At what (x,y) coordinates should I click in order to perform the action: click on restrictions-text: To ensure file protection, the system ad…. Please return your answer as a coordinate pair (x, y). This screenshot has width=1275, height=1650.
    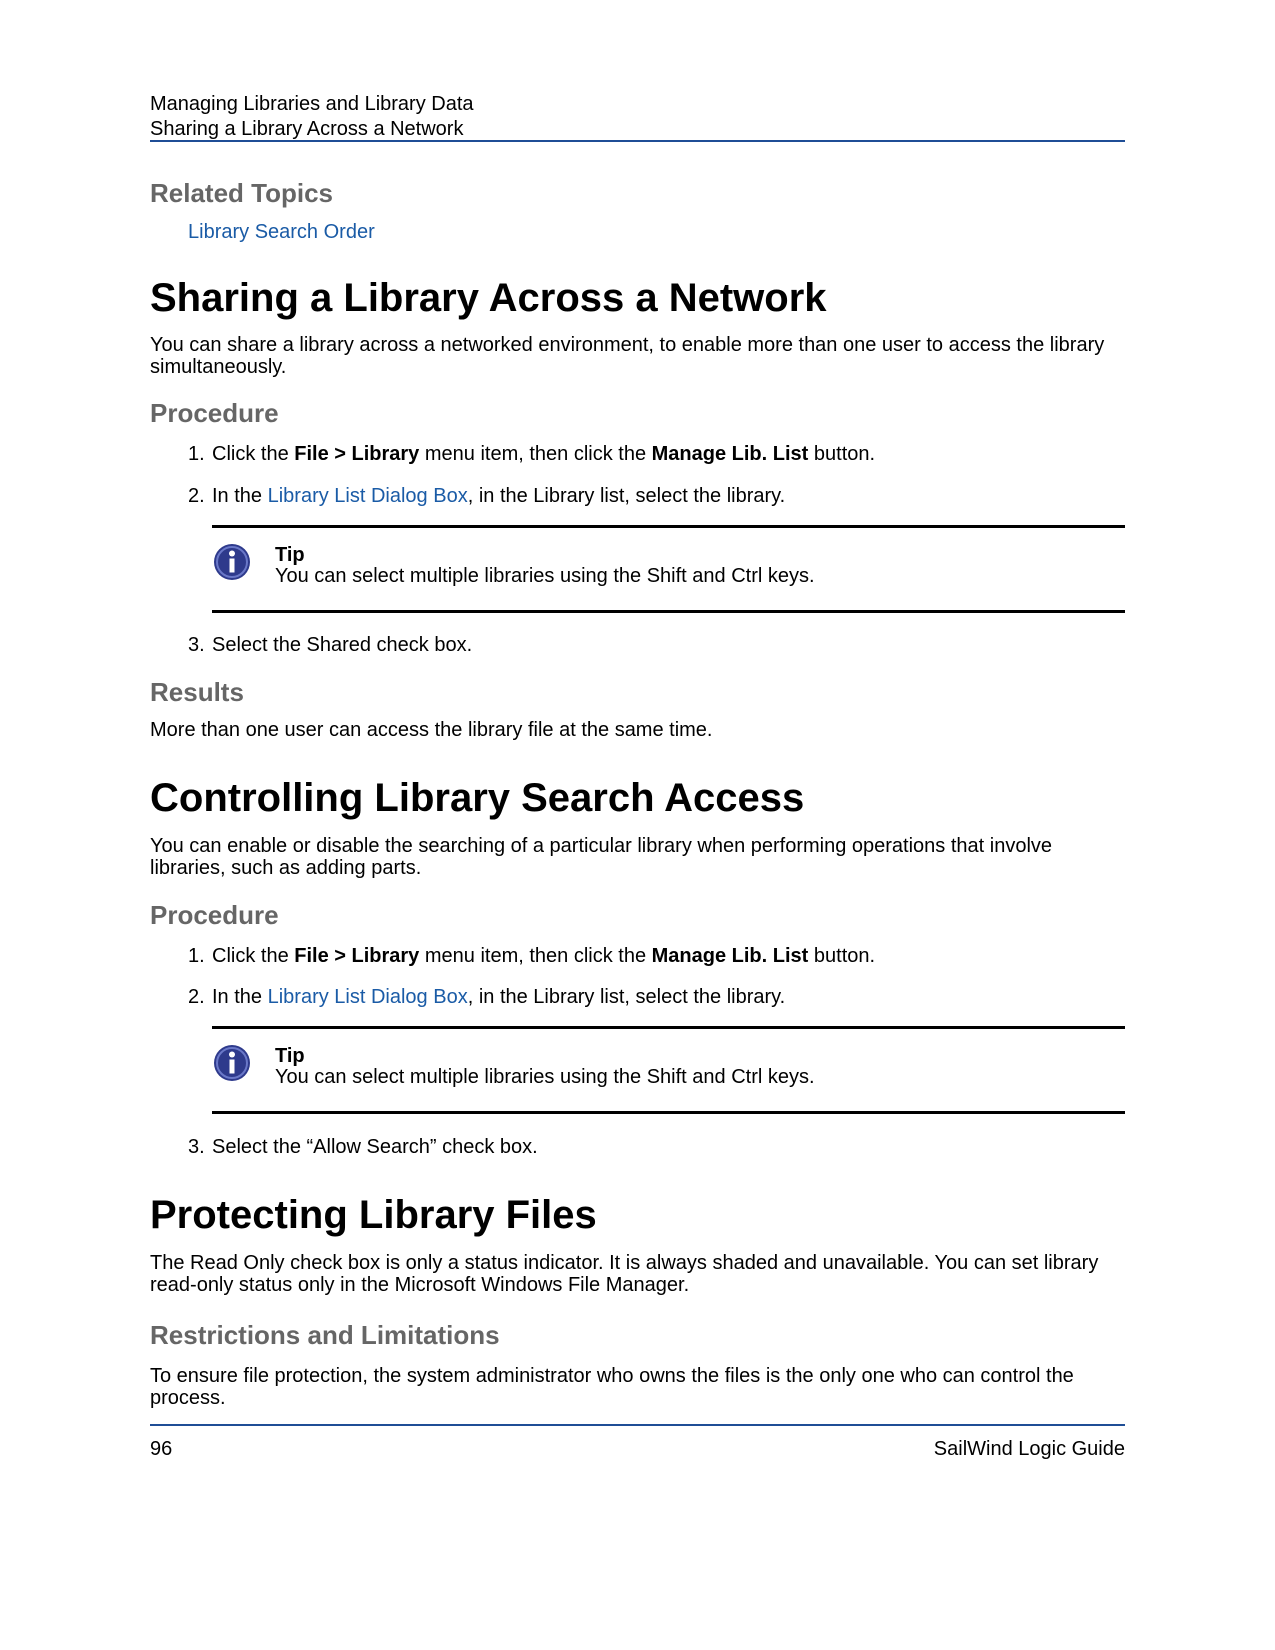
    Looking at the image, I should click on (612, 1387).